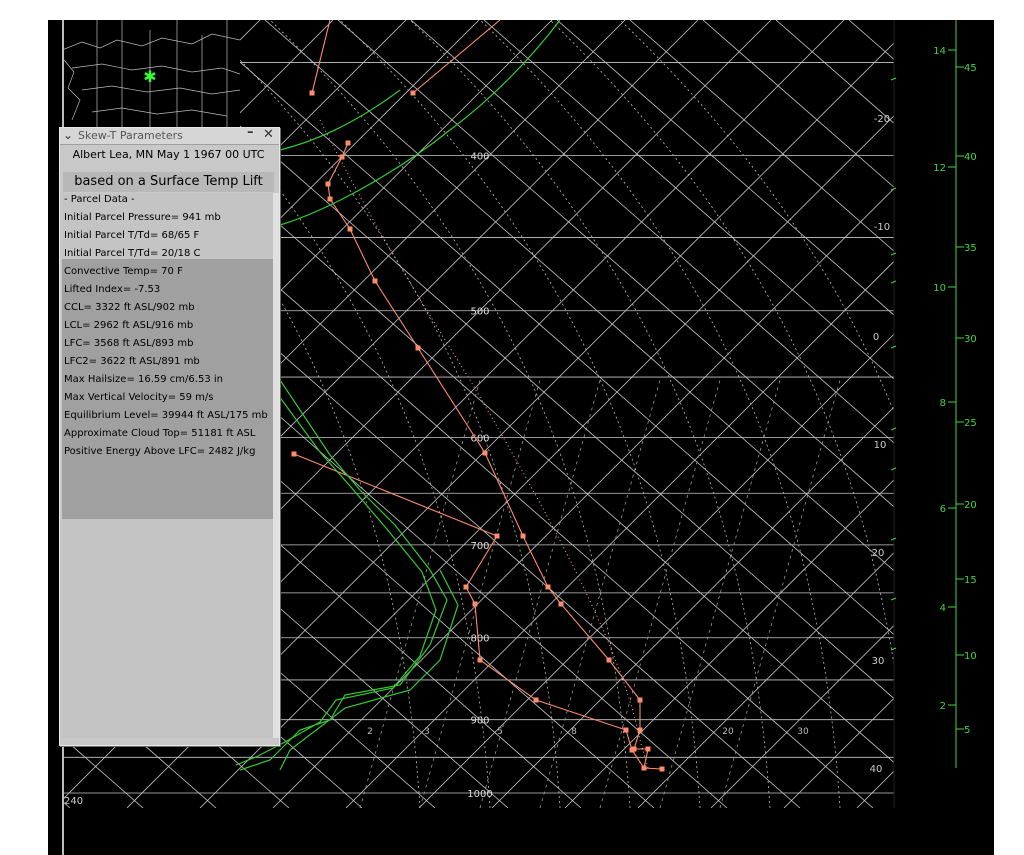 This screenshot has width=1024, height=855. I want to click on moist-adiabat-line, so click(756, 217).